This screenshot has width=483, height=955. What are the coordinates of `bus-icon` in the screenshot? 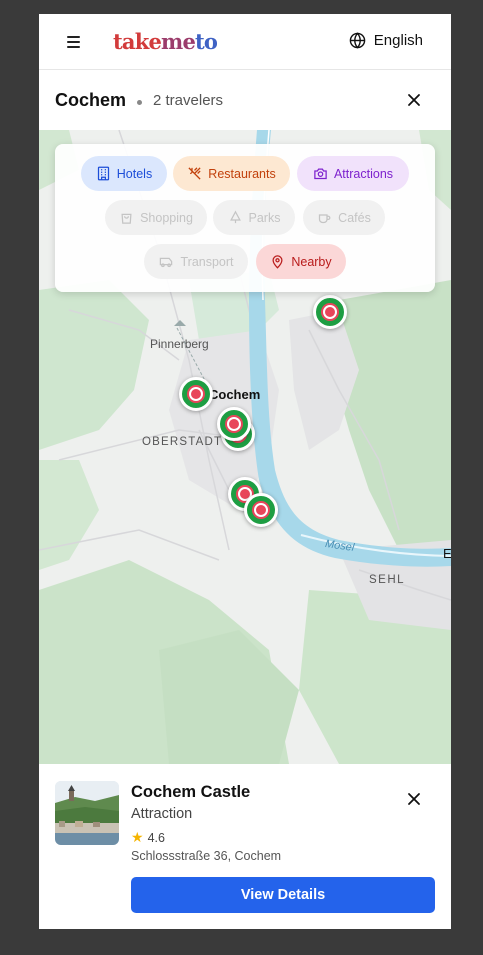 It's located at (166, 262).